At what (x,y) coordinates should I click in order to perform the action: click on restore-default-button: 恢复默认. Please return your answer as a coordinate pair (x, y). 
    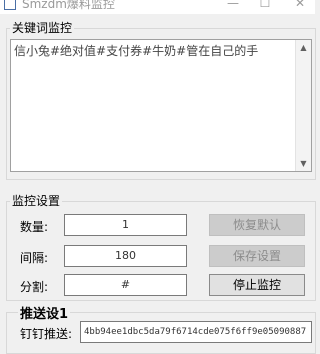
    Looking at the image, I should click on (257, 225).